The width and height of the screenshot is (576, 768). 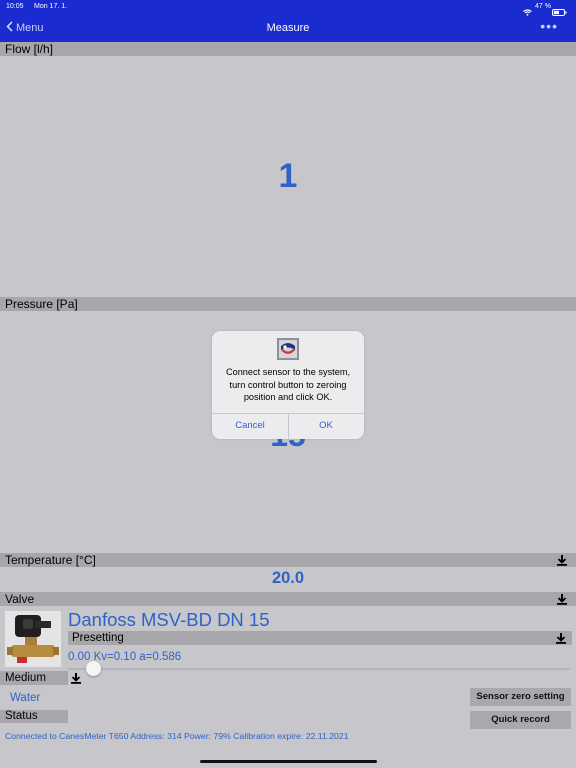 I want to click on medium-value: Water, so click(x=25, y=698).